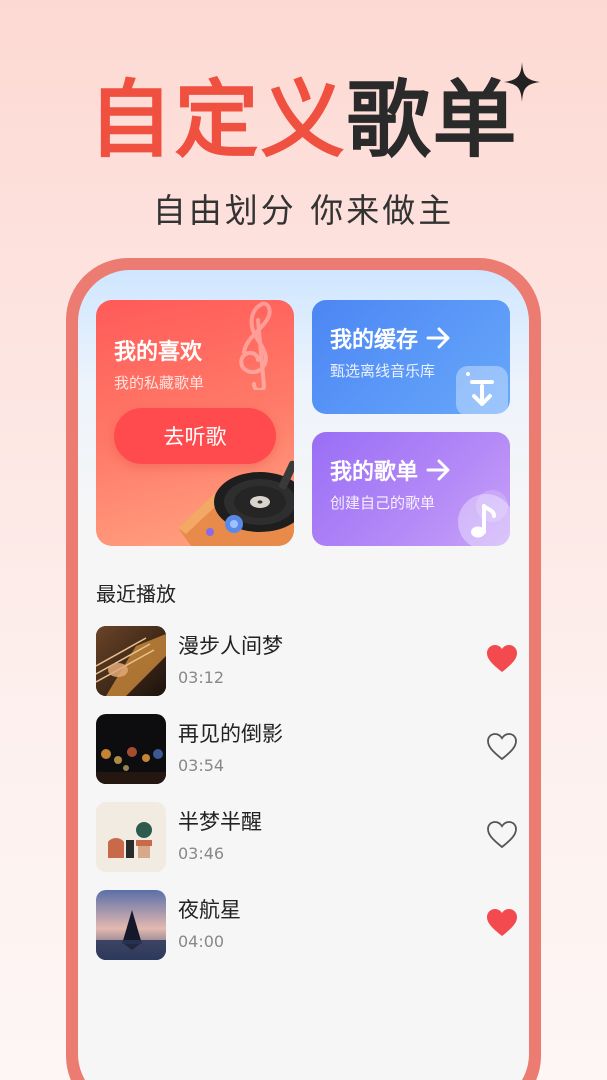  Describe the element at coordinates (307, 750) in the screenshot. I see `song-row: 再见的倒影 03:54` at that location.